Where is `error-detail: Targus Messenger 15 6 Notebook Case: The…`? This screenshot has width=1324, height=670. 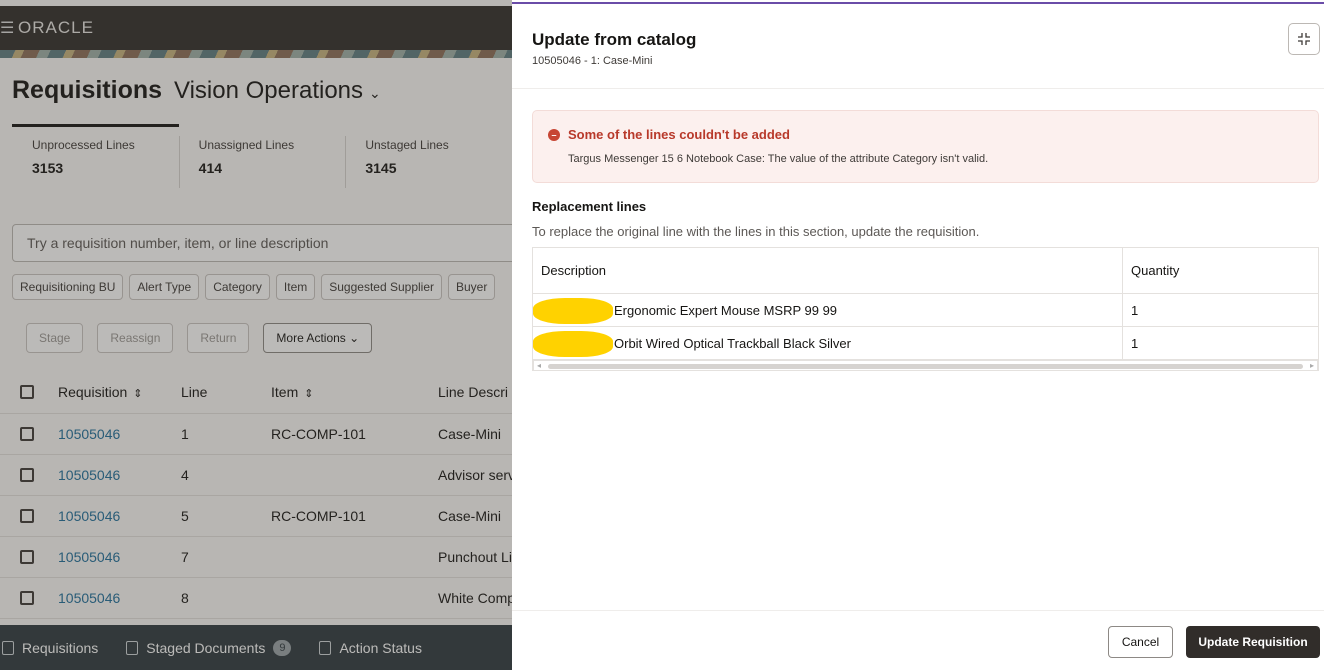 error-detail: Targus Messenger 15 6 Notebook Case: The… is located at coordinates (778, 159).